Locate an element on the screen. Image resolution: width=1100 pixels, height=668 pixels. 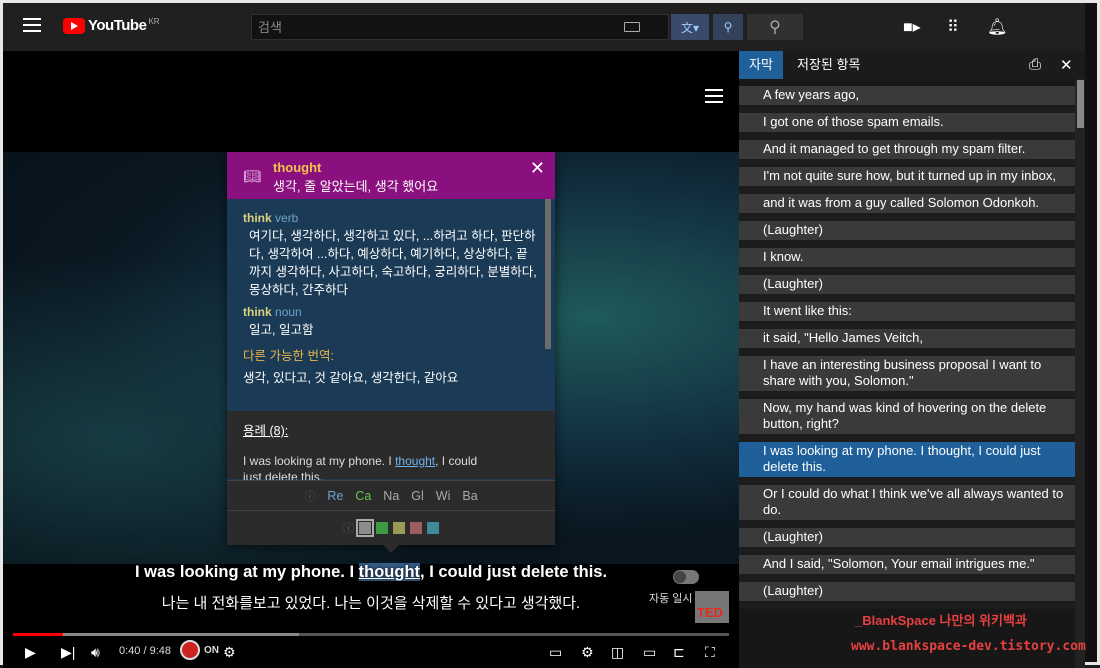
search-button: ⚲ is located at coordinates (775, 27).